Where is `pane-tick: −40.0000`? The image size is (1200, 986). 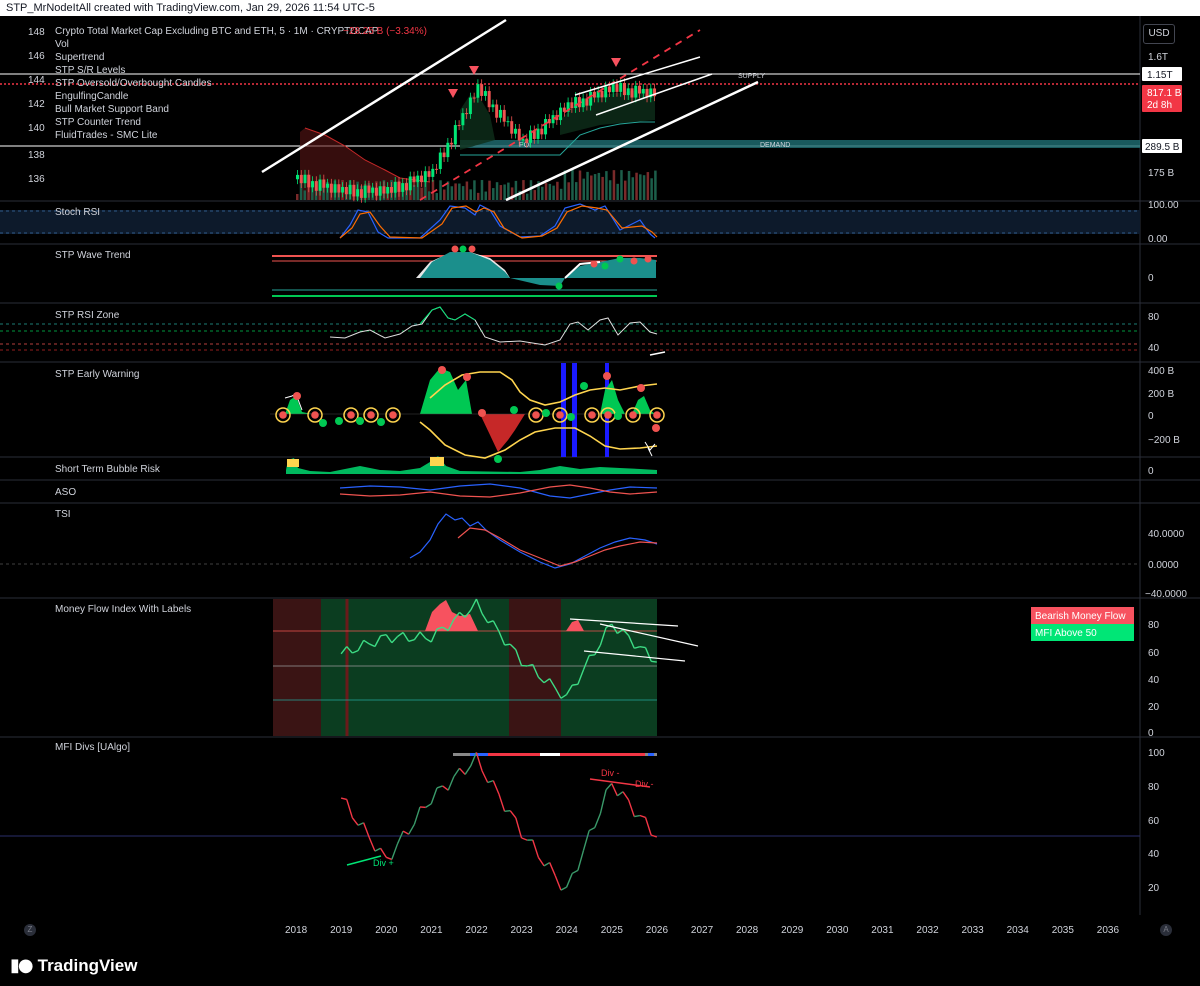
pane-tick: −40.0000 is located at coordinates (1166, 594).